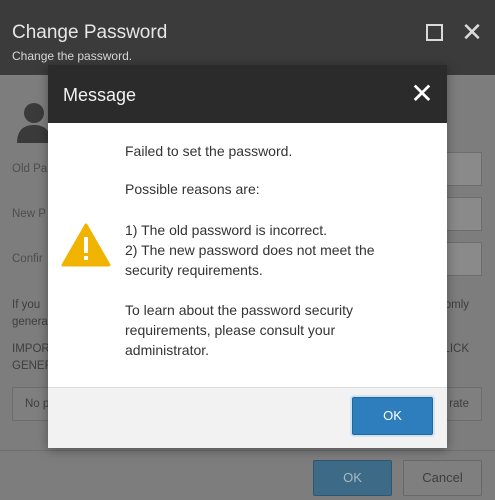 This screenshot has height=500, width=495. I want to click on confirm-password-label: Confir, so click(27, 259).